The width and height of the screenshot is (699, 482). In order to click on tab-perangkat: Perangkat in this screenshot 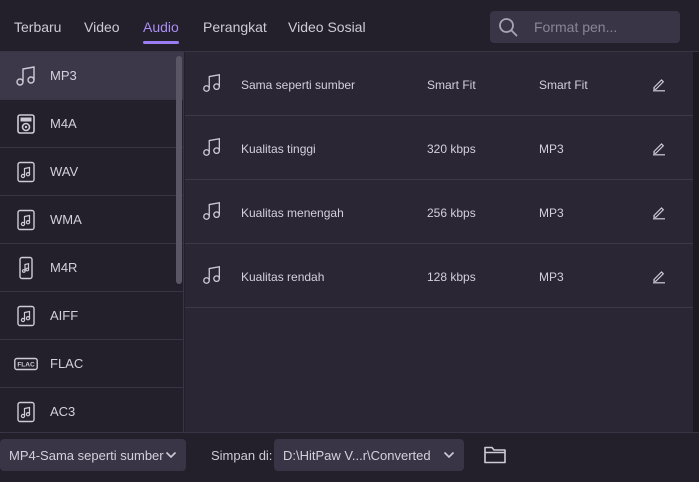, I will do `click(235, 27)`.